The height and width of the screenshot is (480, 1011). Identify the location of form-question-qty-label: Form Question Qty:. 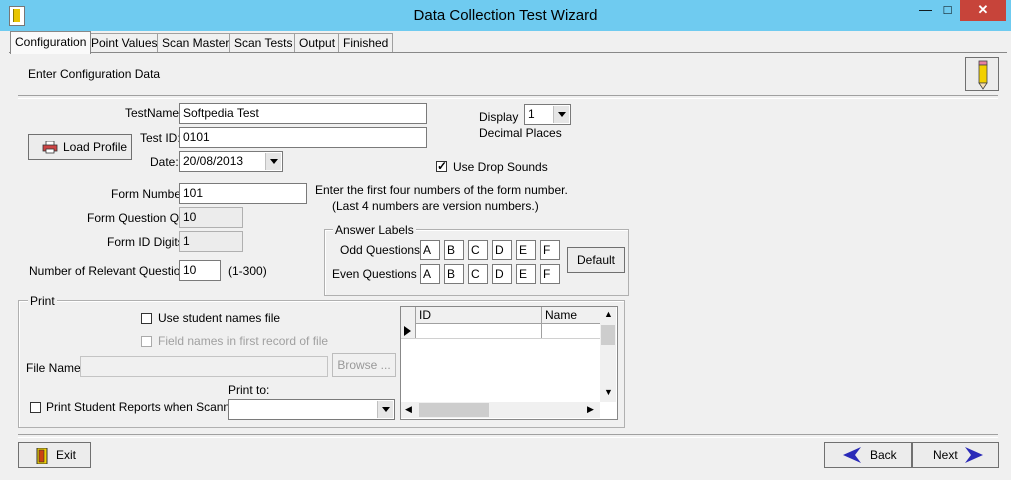
(139, 218).